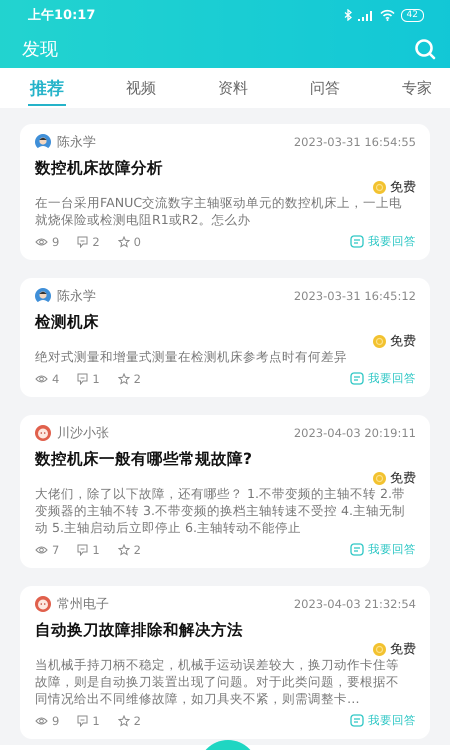 Image resolution: width=450 pixels, height=750 pixels. I want to click on post-time: 2023-04-03 20:19:11, so click(355, 433).